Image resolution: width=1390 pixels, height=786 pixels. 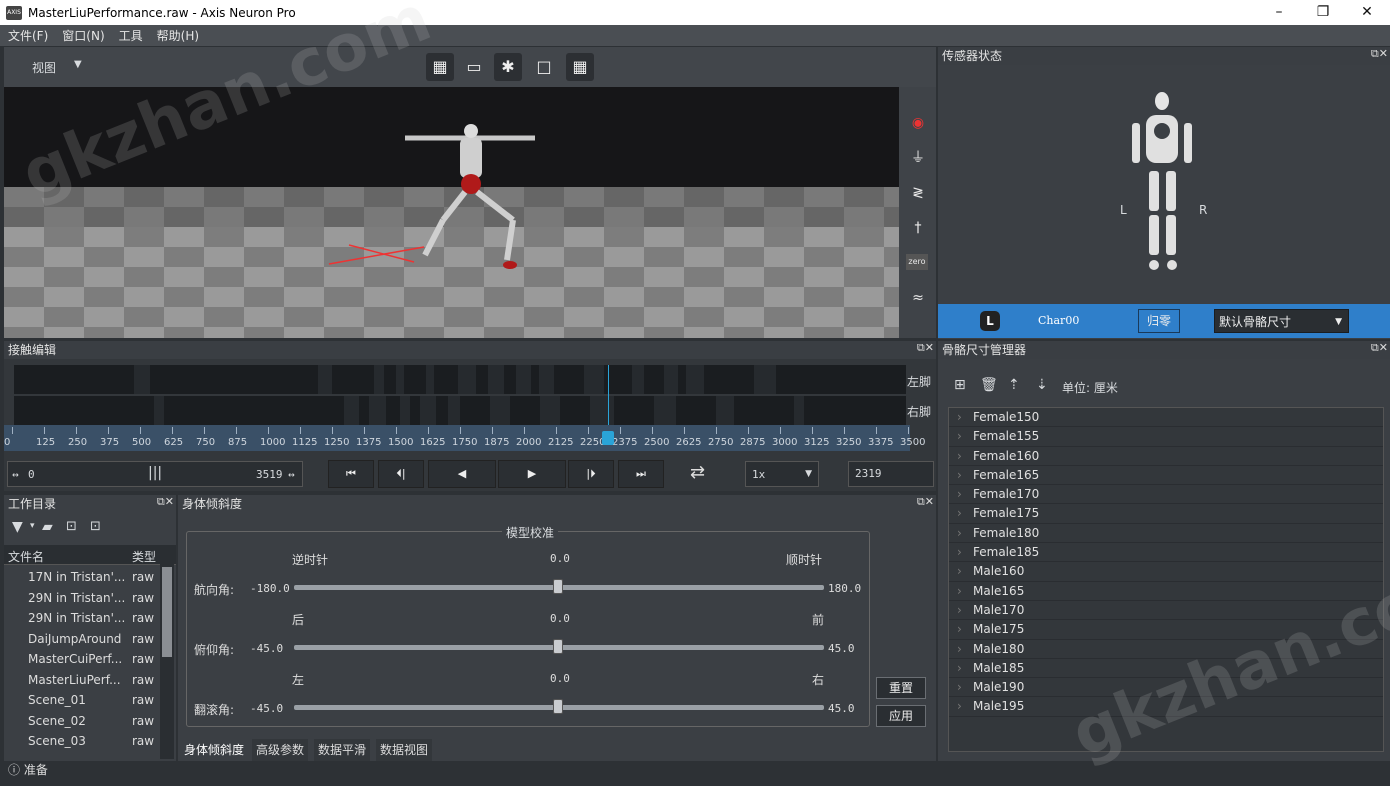 I want to click on file-row: Scene_03 raw, so click(x=81, y=741).